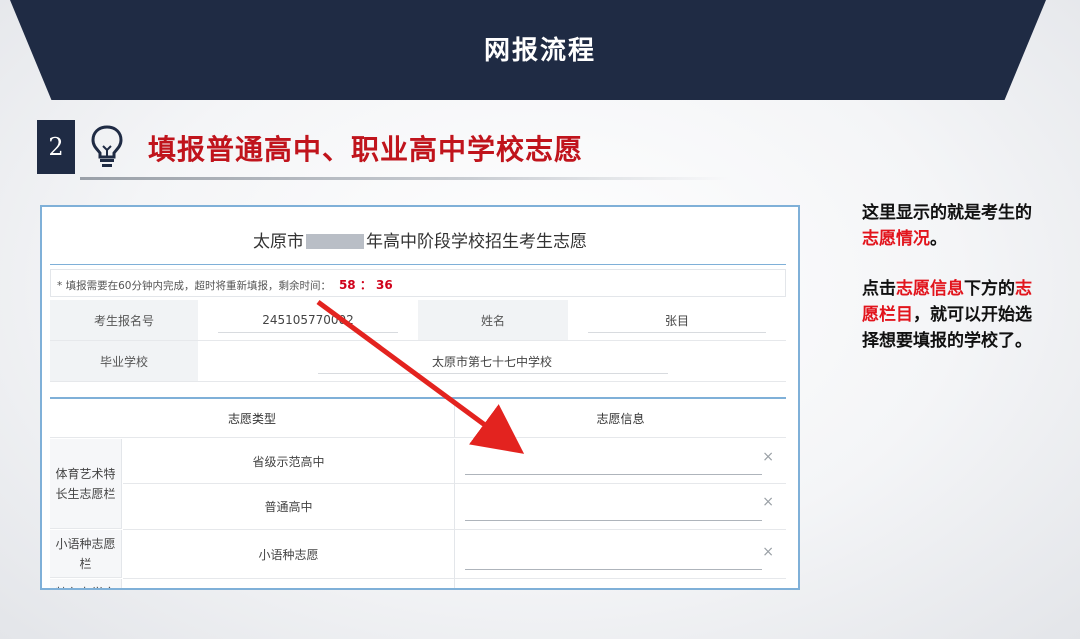 The image size is (1080, 639). Describe the element at coordinates (620, 554) in the screenshot. I see `volunteer-choice-3: ×` at that location.